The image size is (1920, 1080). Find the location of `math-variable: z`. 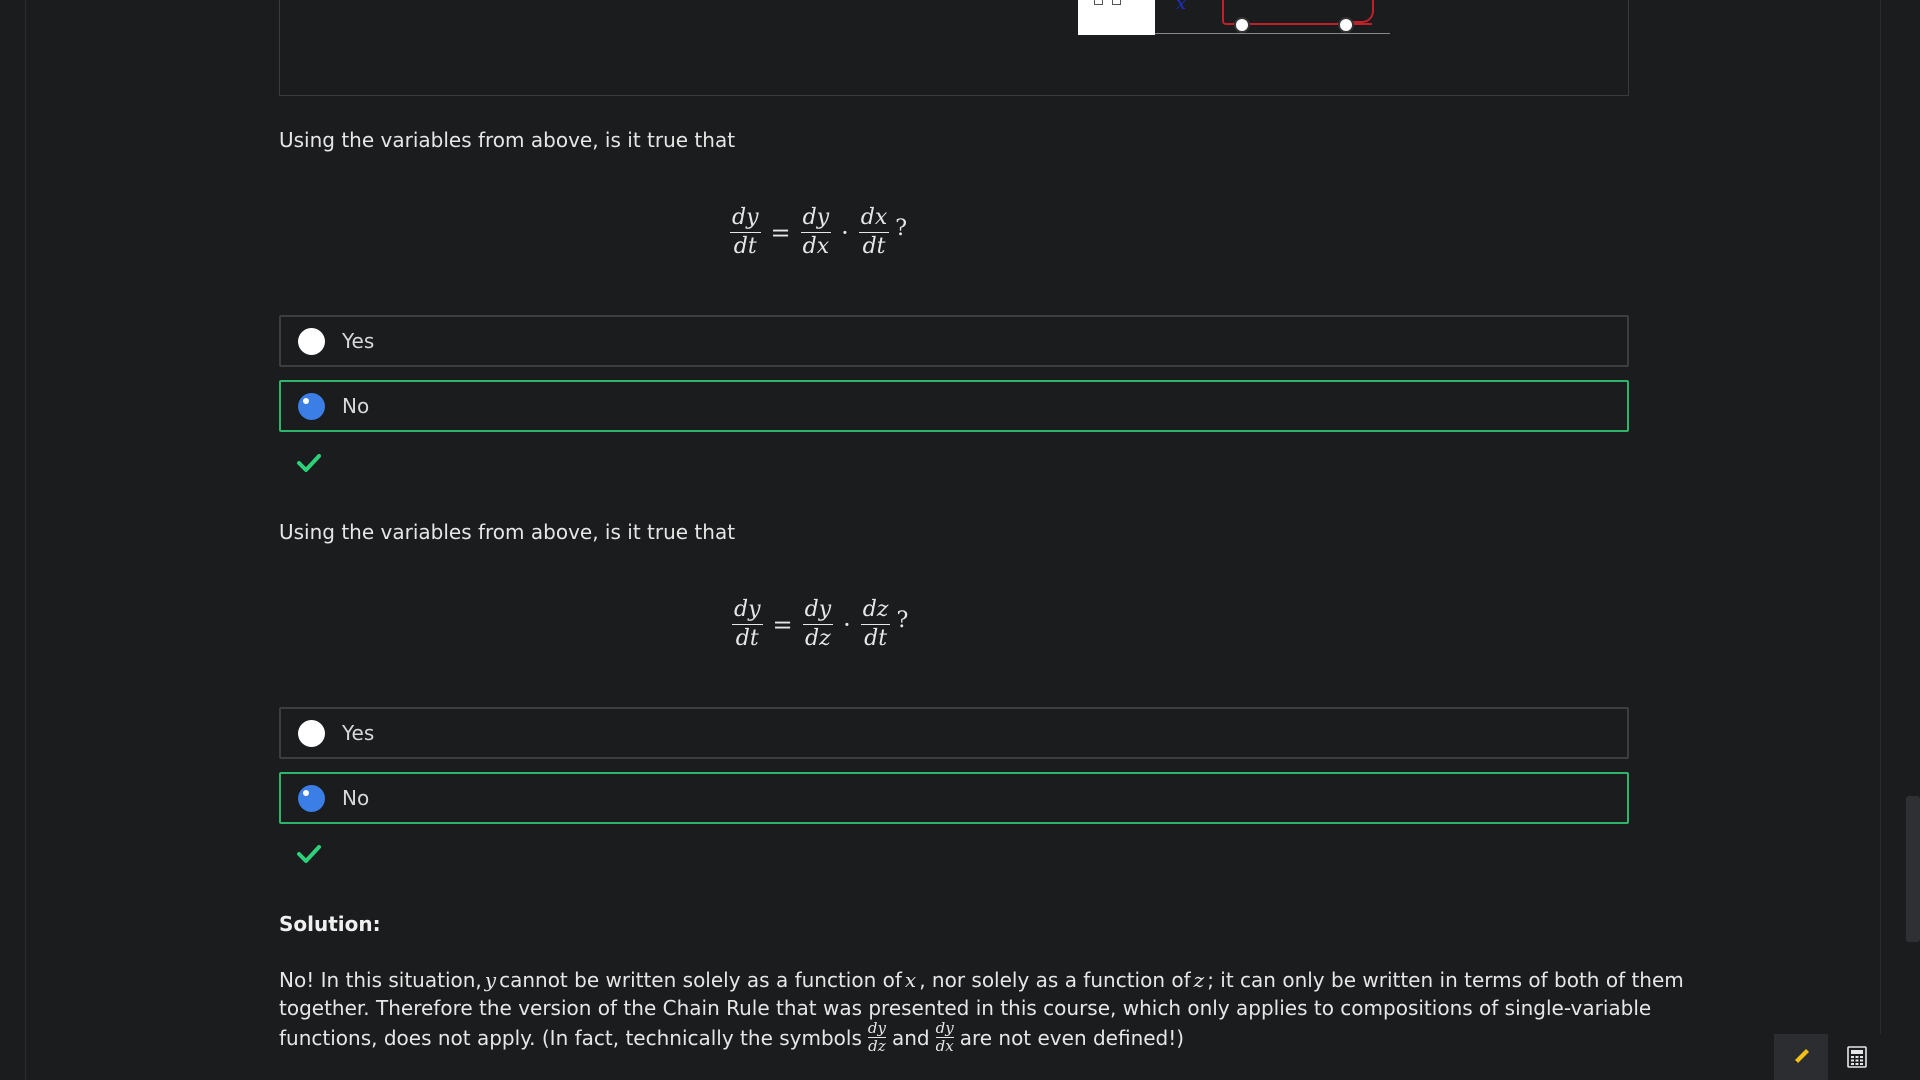

math-variable: z is located at coordinates (1199, 980).